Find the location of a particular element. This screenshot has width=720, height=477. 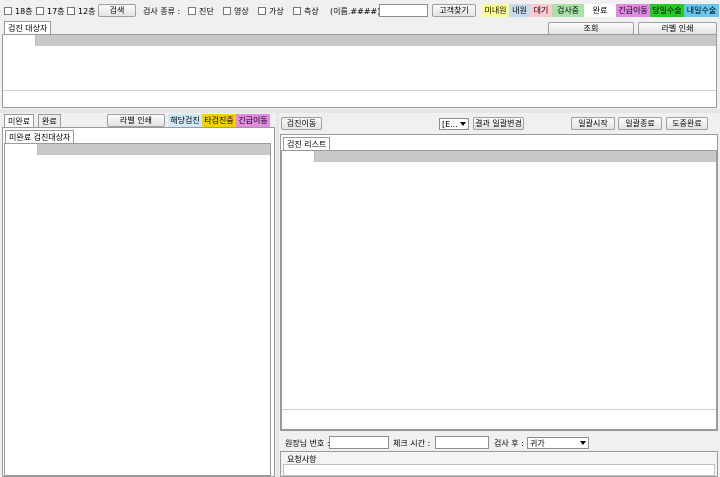

tab-exam-list: 검진 리스트 is located at coordinates (307, 143).